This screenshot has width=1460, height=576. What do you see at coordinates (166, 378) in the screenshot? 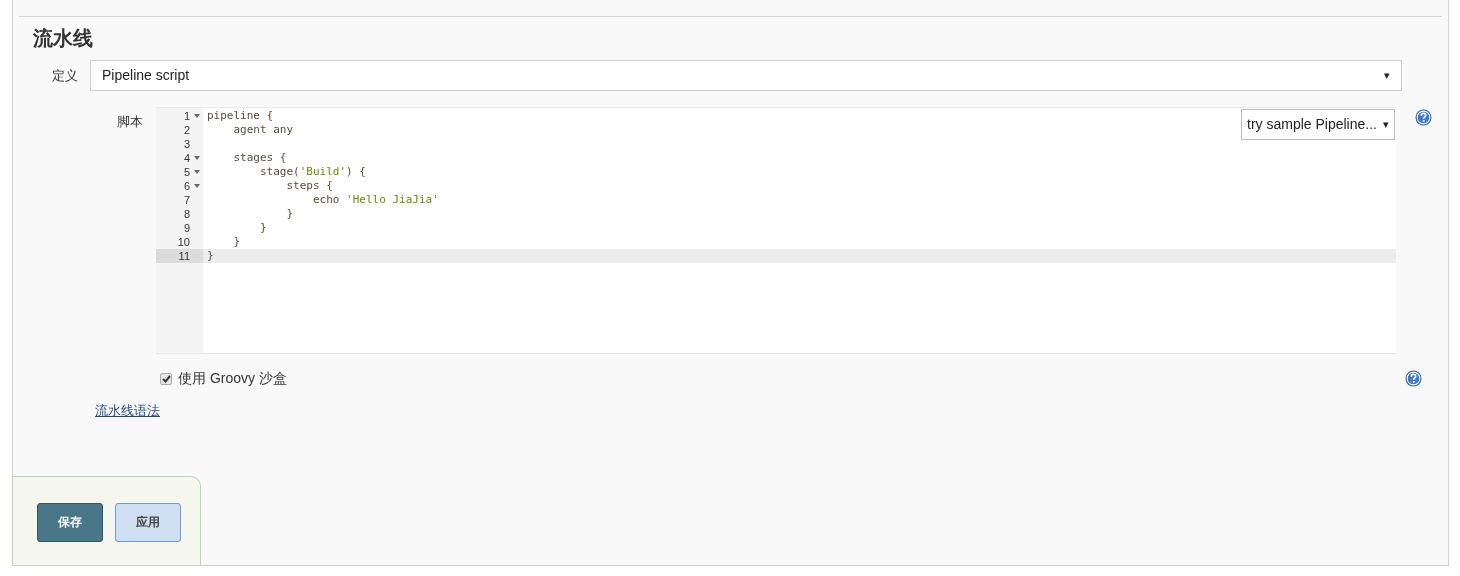
I see `checkbox` at bounding box center [166, 378].